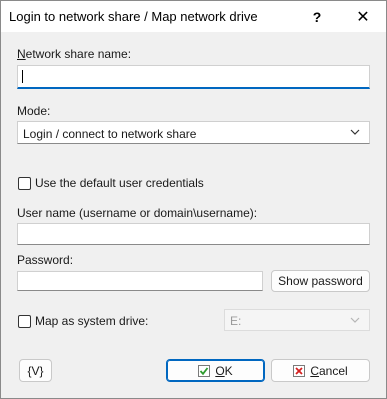  I want to click on drive-letter-value: E:, so click(236, 321).